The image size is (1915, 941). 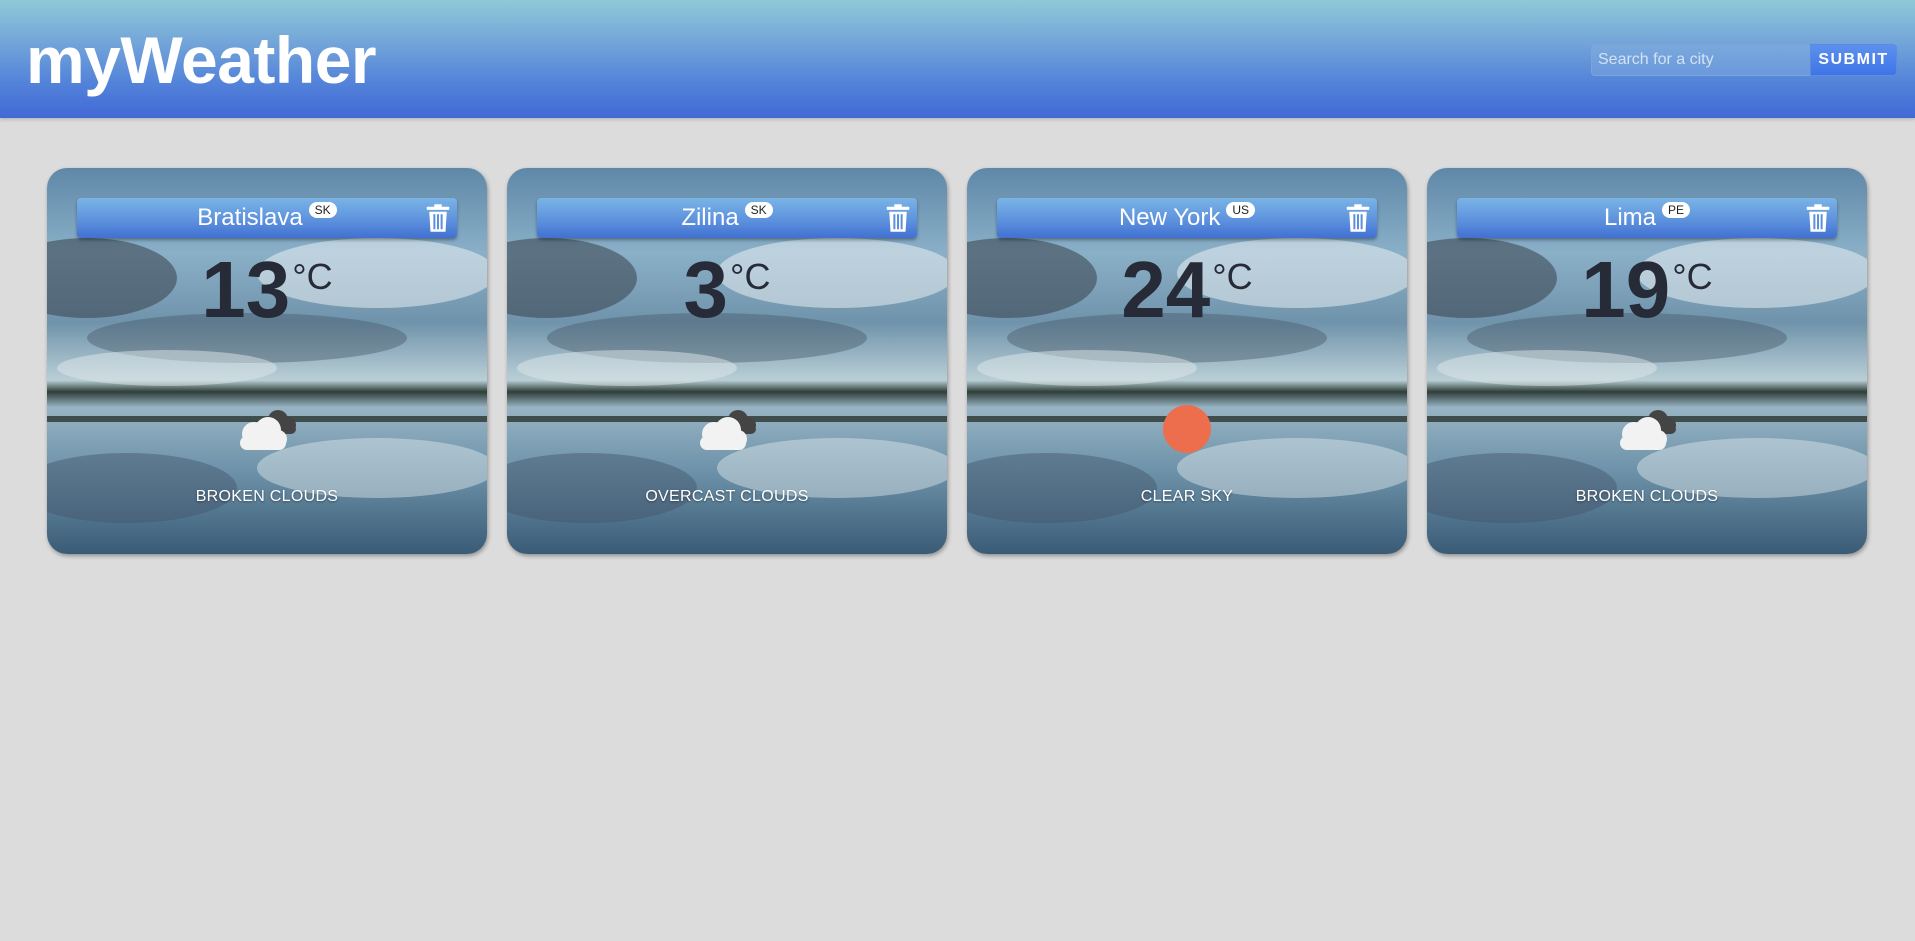 I want to click on submit-button: SUBMIT, so click(x=1853, y=60).